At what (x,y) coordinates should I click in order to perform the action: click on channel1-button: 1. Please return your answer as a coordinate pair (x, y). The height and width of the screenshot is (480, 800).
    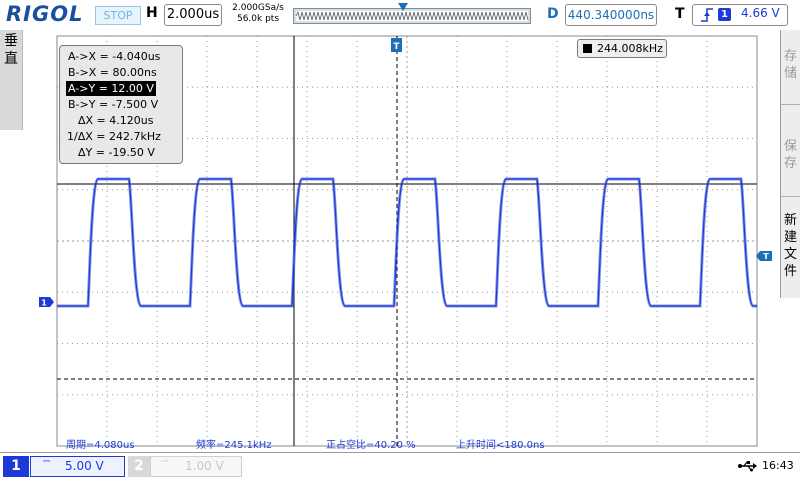
    Looking at the image, I should click on (16, 466).